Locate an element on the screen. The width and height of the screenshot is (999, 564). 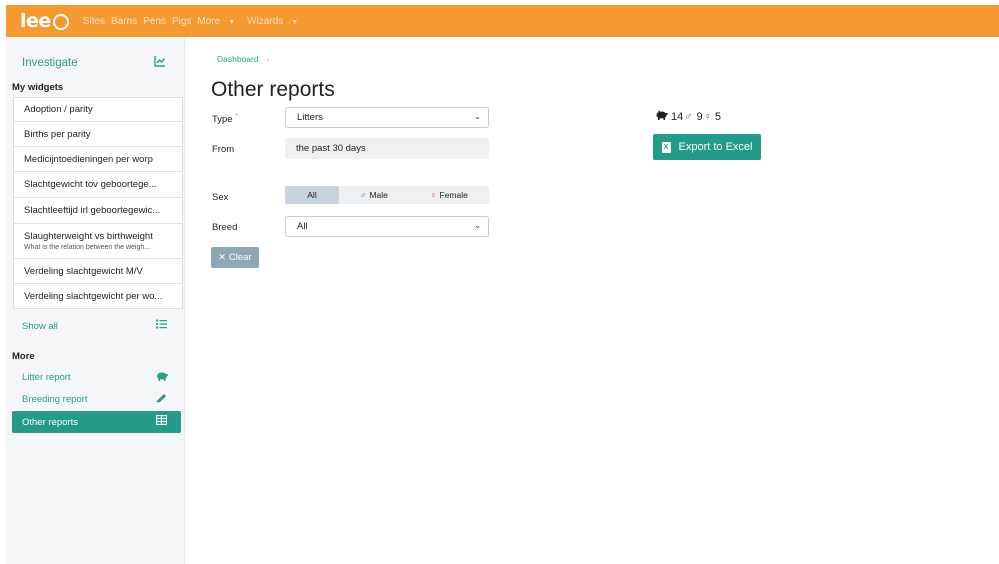
sex-segmented-control: All ♂ Male ♀ Female is located at coordinates (387, 195).